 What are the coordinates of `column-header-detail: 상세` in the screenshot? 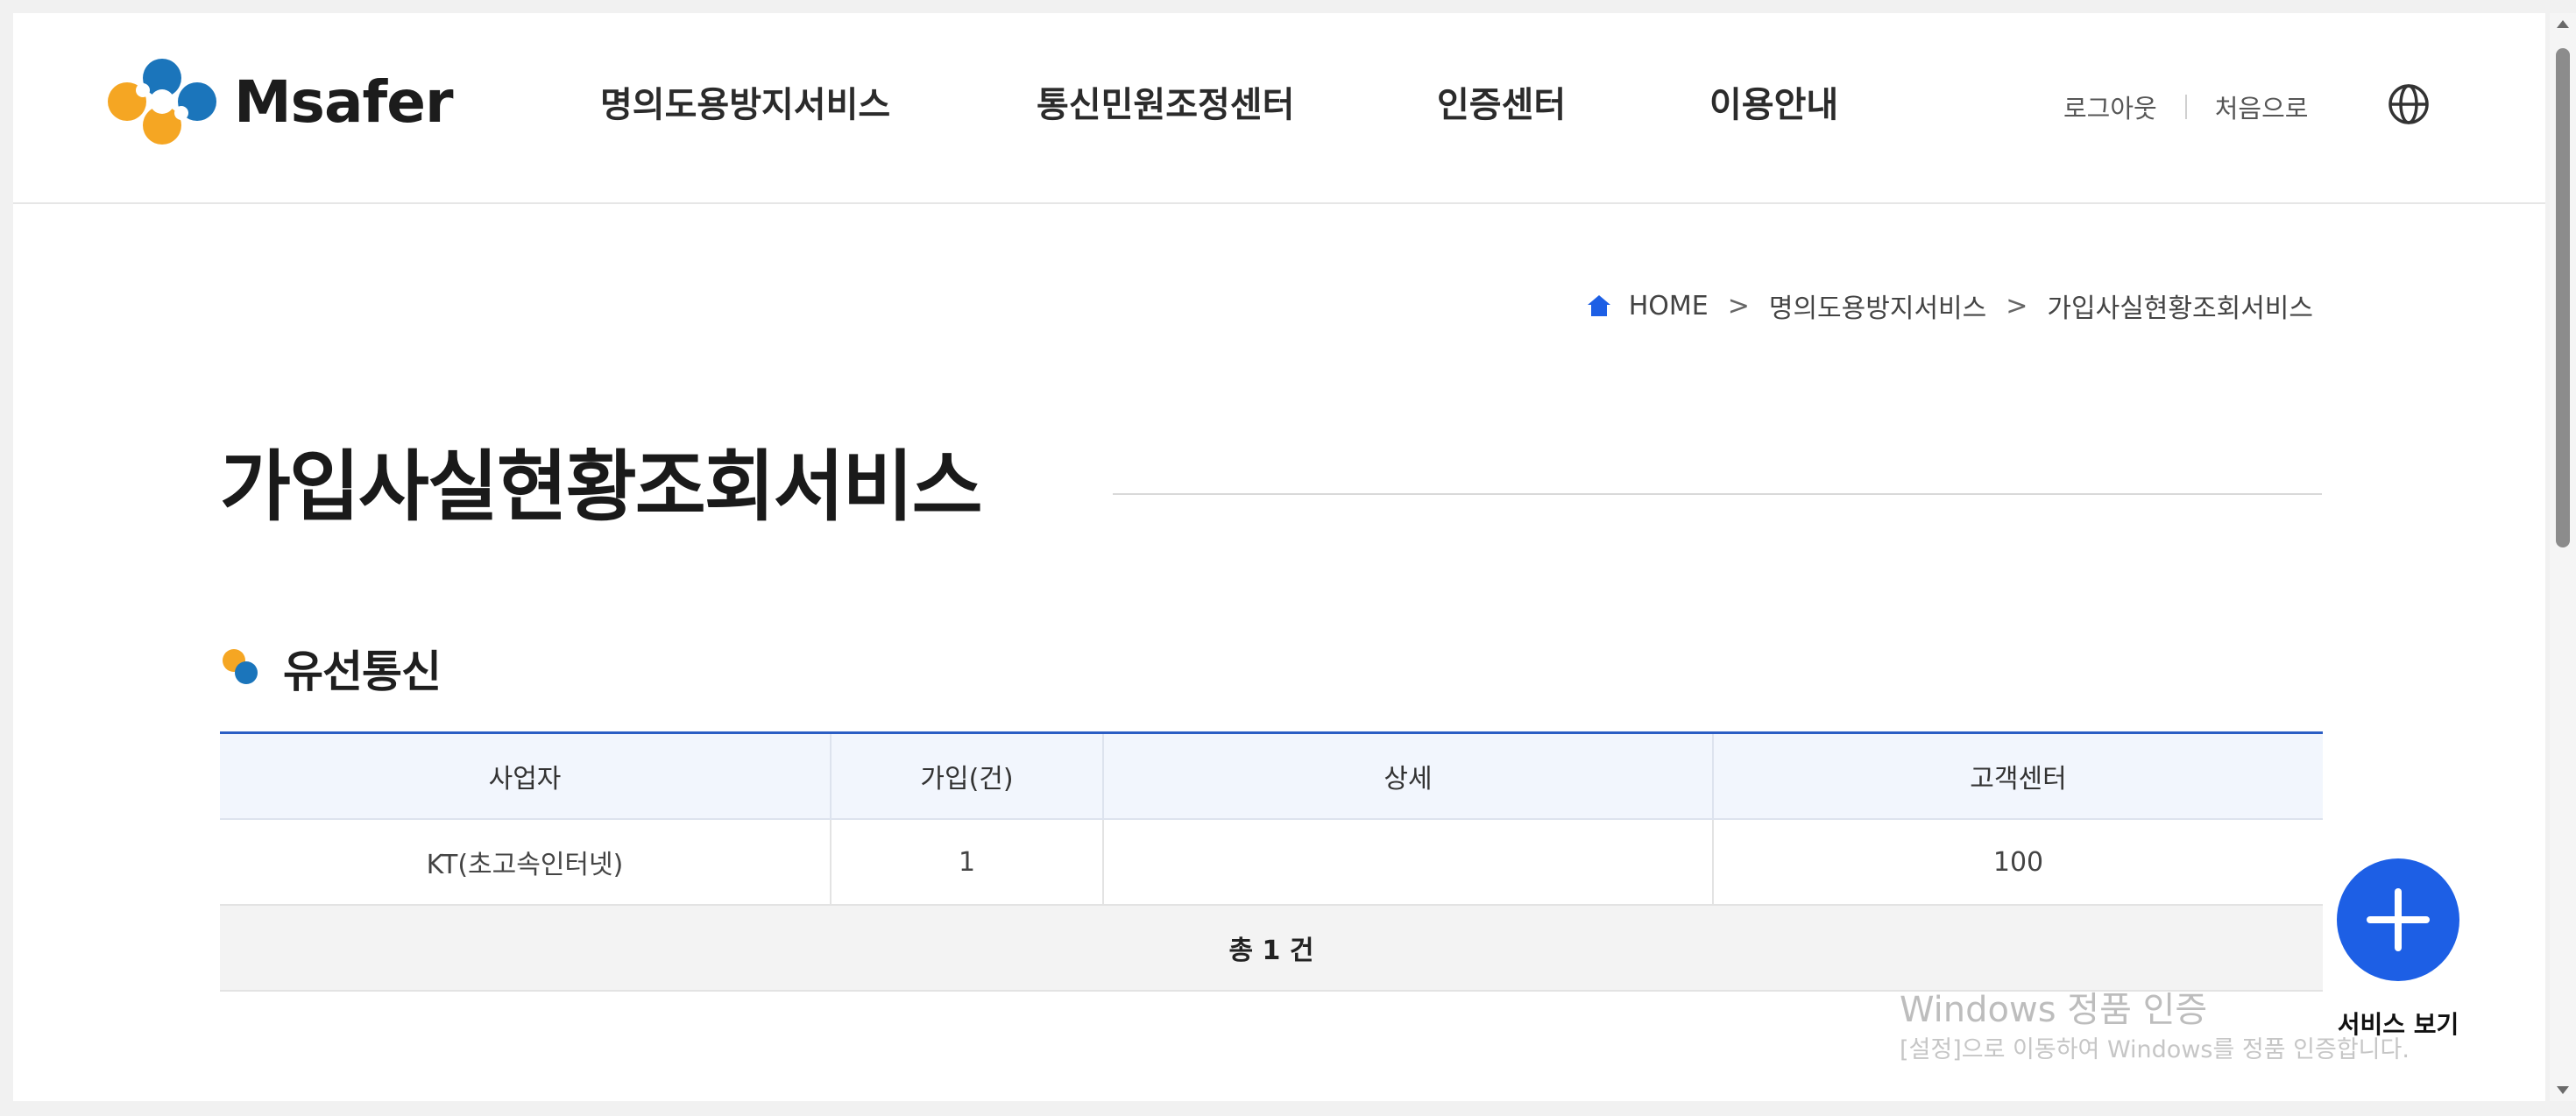 It's located at (1407, 776).